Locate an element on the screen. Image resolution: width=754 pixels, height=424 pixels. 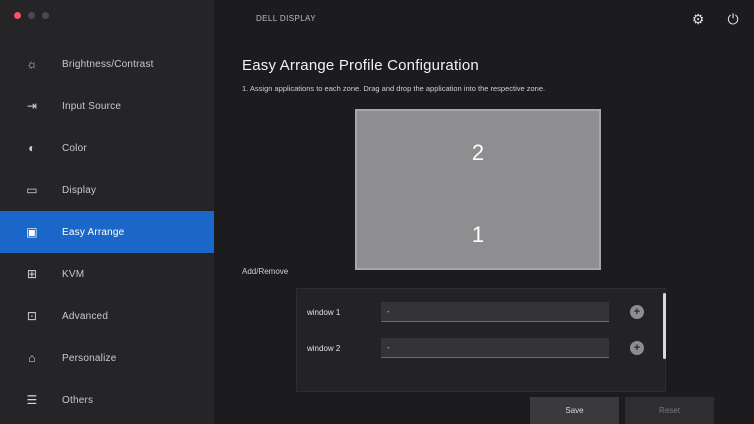
sidebar-item-input-source: ⇥ Input Source is located at coordinates (107, 106).